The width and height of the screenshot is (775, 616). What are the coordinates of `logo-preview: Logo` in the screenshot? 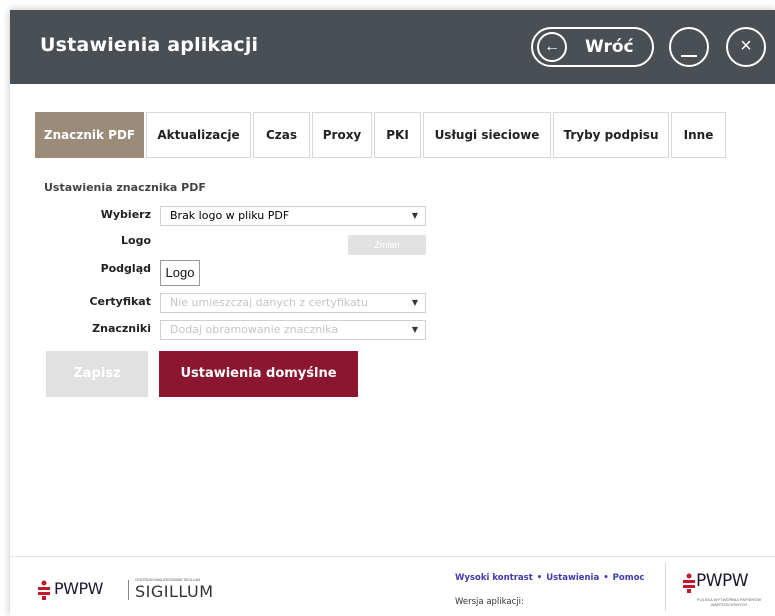 It's located at (180, 273).